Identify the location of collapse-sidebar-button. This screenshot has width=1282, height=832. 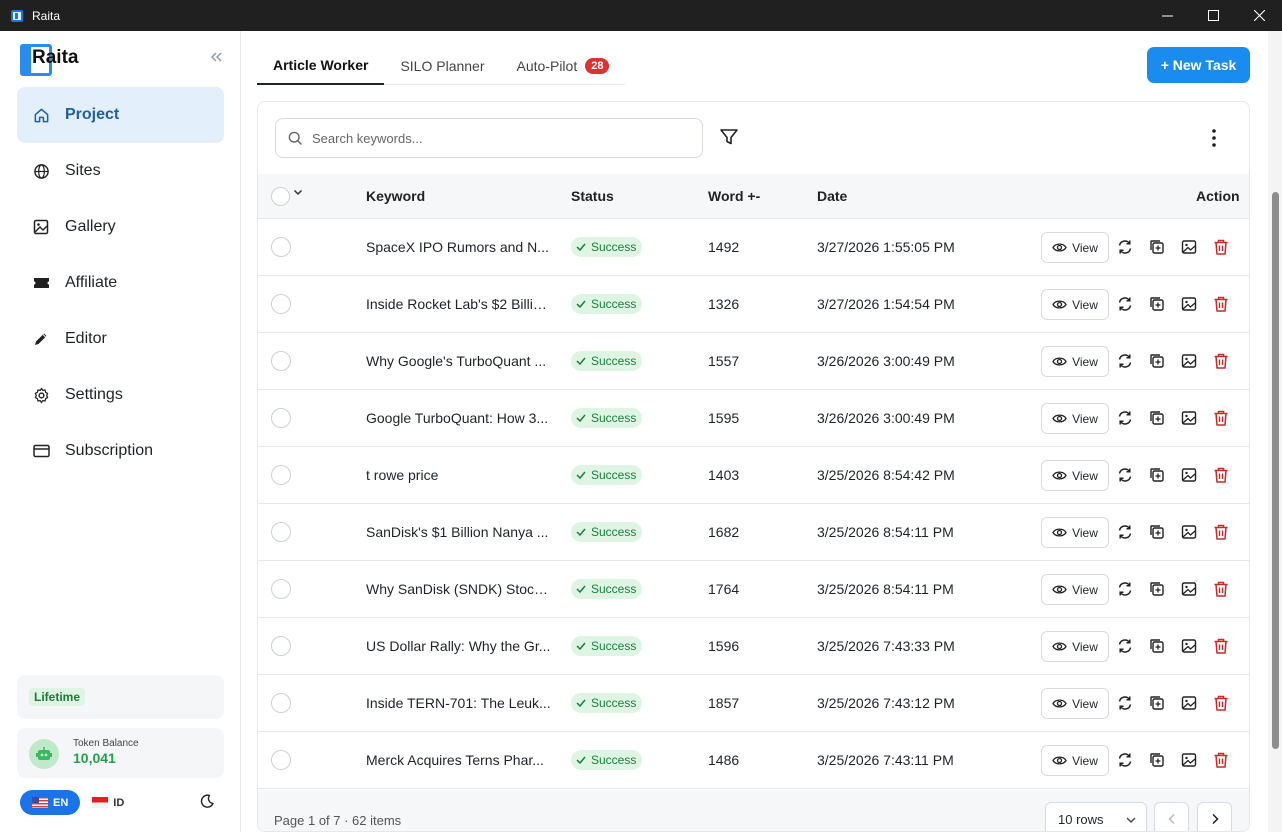
(216, 59).